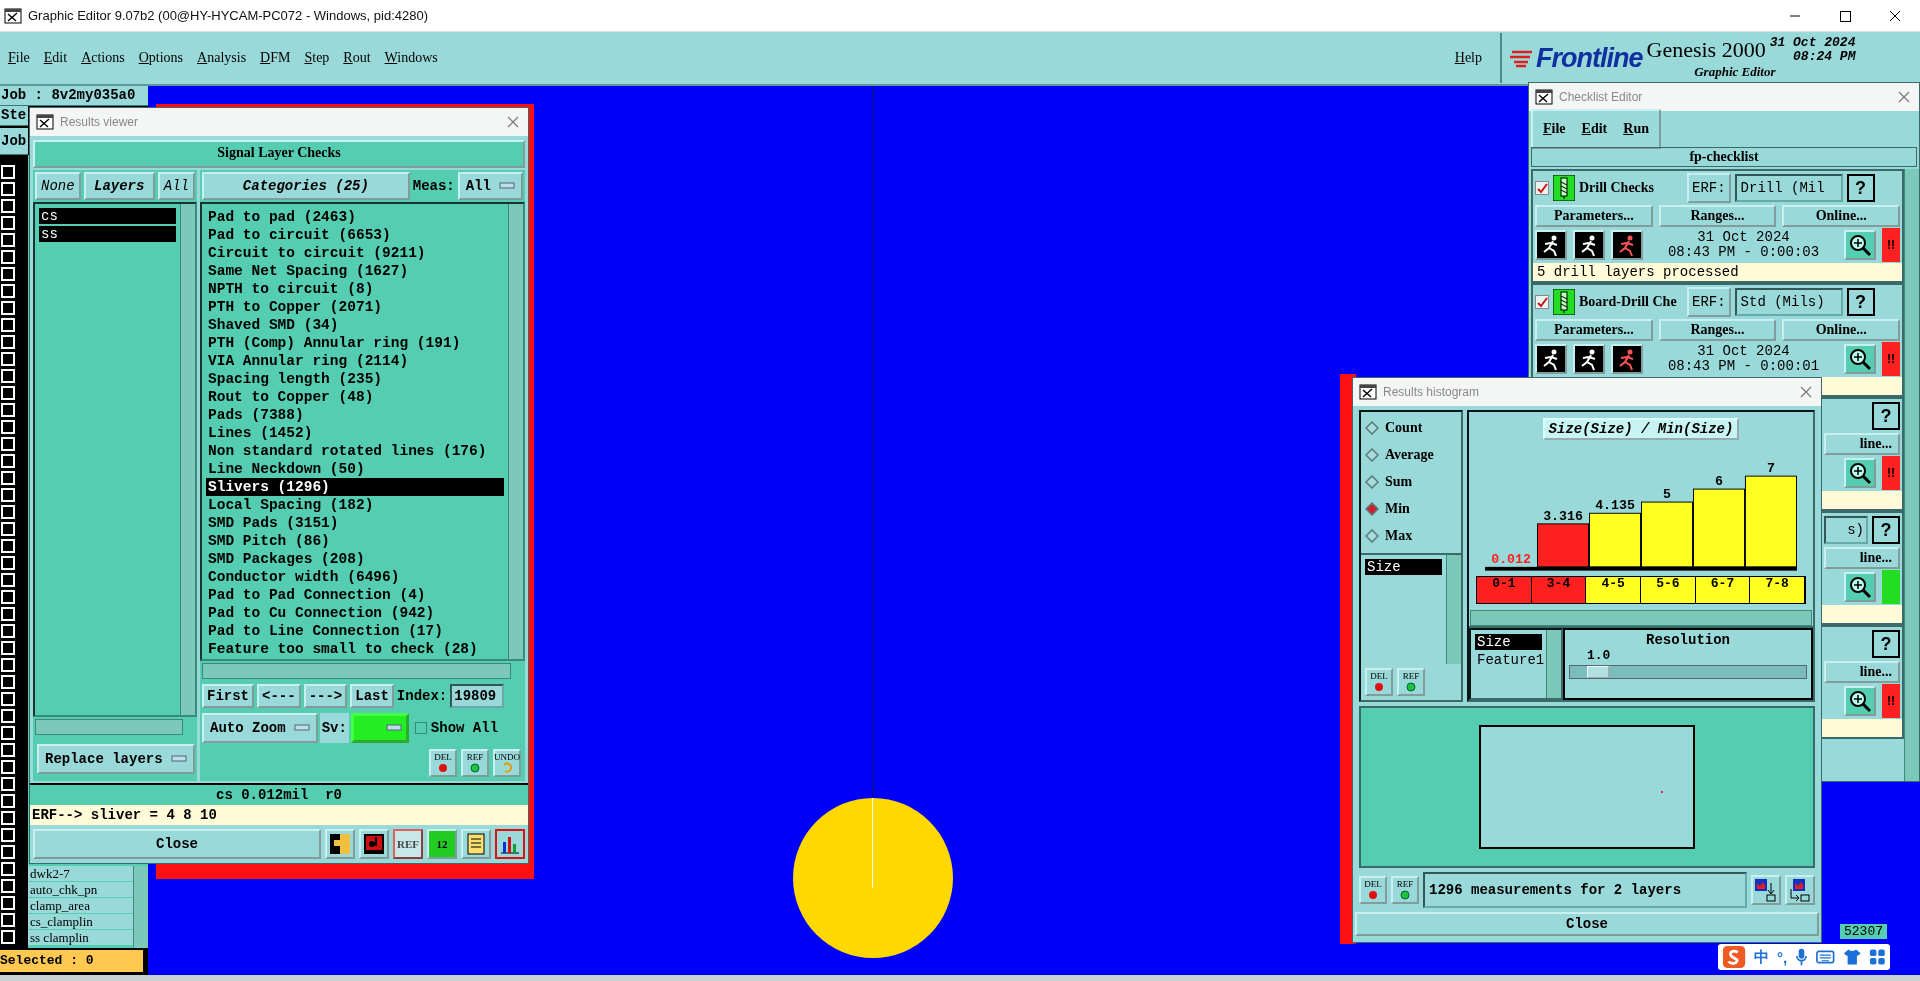 Image resolution: width=1920 pixels, height=981 pixels. What do you see at coordinates (1413, 454) in the screenshot?
I see `radio-option: Average` at bounding box center [1413, 454].